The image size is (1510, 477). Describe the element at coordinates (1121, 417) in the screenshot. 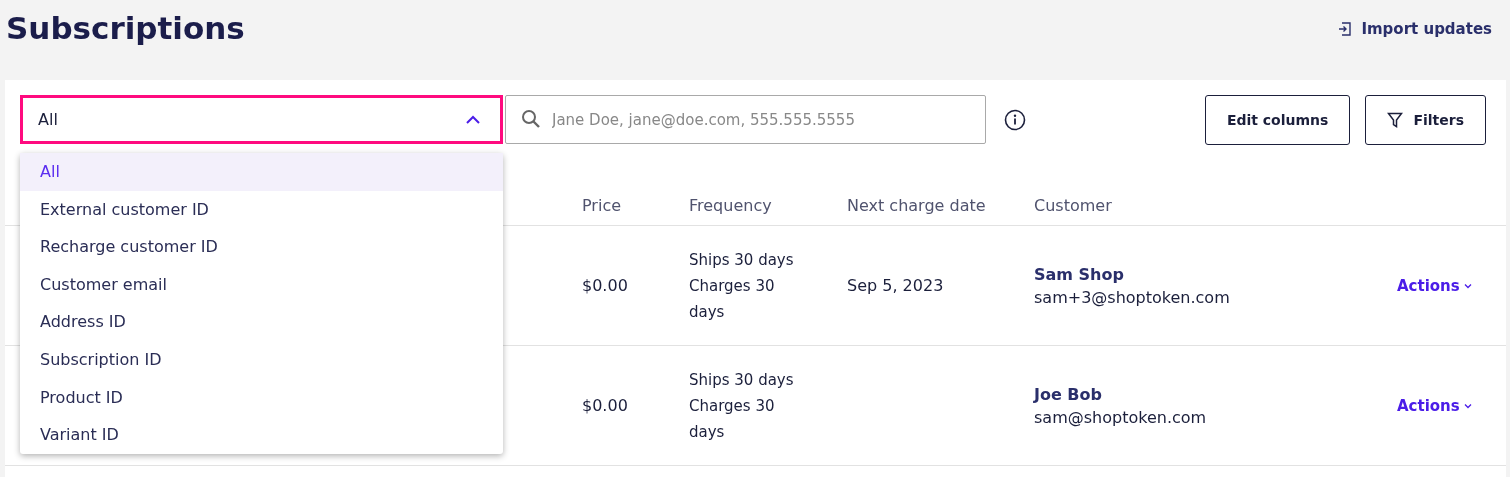

I see `customer-email: sam@shoptoken.com` at that location.